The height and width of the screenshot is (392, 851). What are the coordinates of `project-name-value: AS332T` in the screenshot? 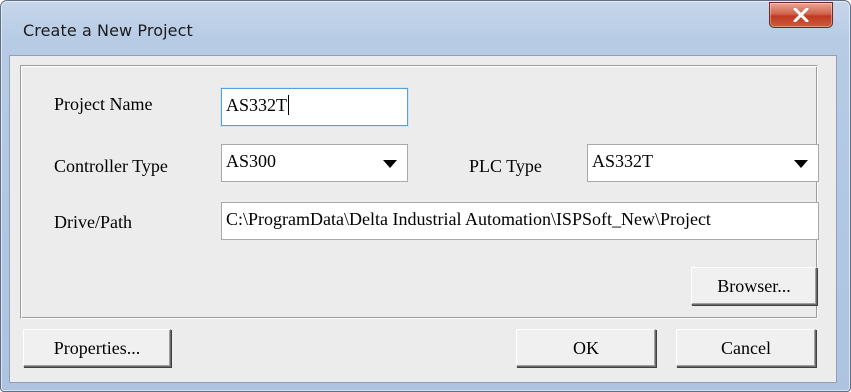 It's located at (257, 105).